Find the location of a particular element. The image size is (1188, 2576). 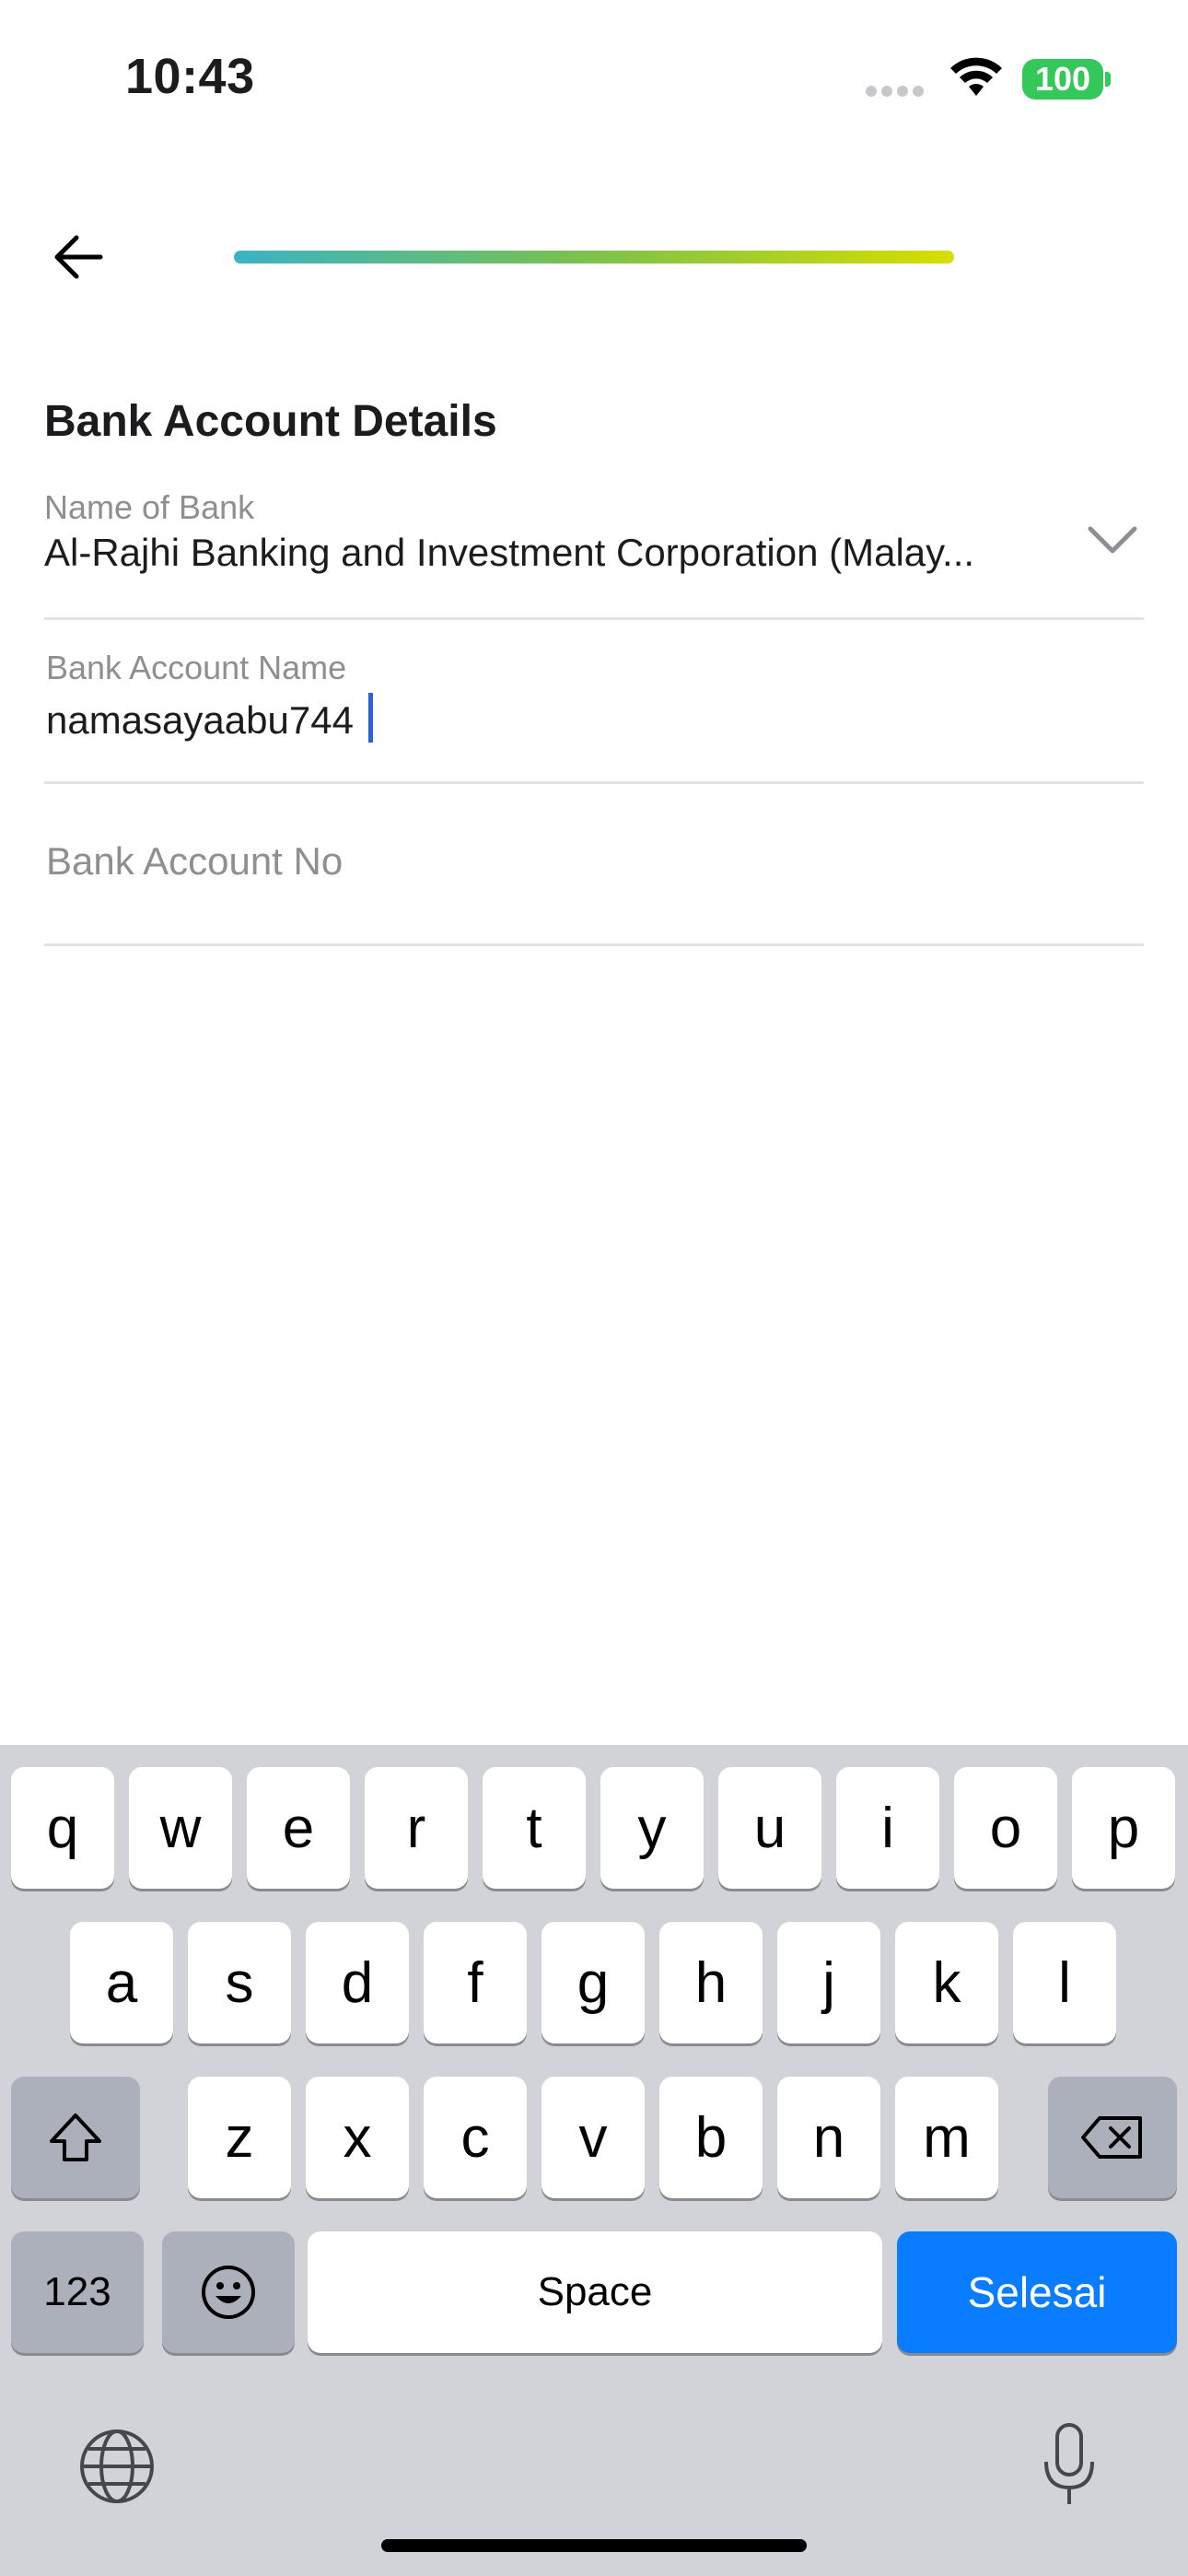

section-title: Bank Account Details is located at coordinates (270, 421).